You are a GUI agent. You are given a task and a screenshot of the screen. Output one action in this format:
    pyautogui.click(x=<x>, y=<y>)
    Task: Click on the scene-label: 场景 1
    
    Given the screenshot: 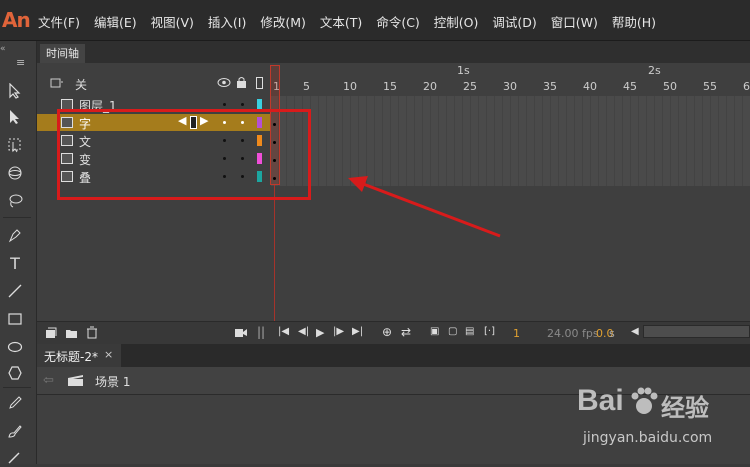 What is the action you would take?
    pyautogui.click(x=112, y=381)
    